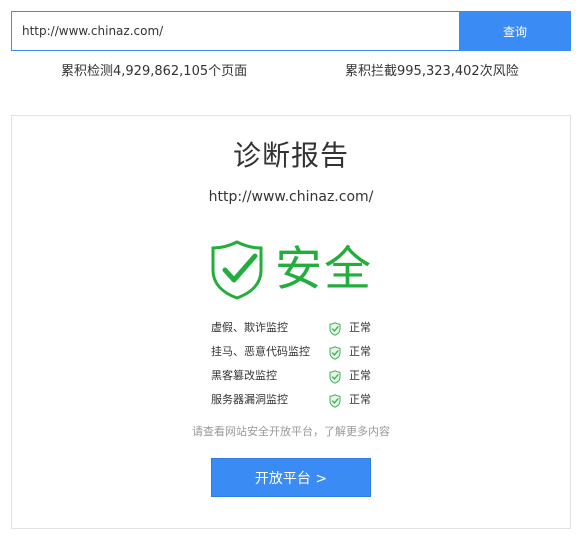 The width and height of the screenshot is (581, 536). I want to click on report-url: http://www.chinaz.com/, so click(291, 197).